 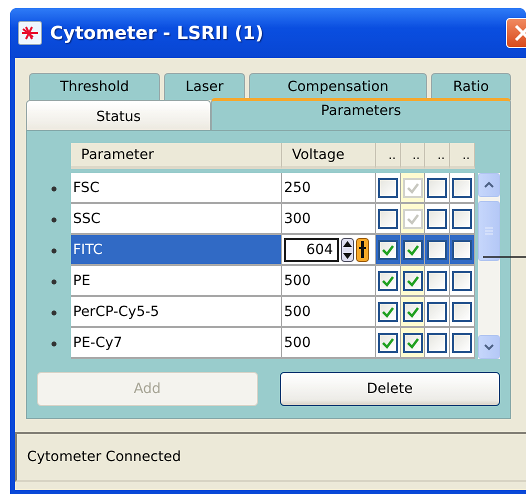 I want to click on tab: Status, so click(x=118, y=115).